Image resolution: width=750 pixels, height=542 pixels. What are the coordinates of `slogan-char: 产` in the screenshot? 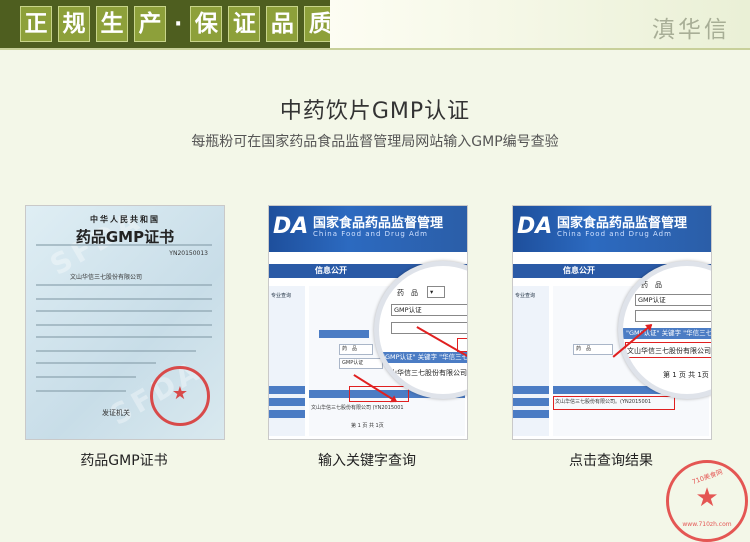 It's located at (150, 24).